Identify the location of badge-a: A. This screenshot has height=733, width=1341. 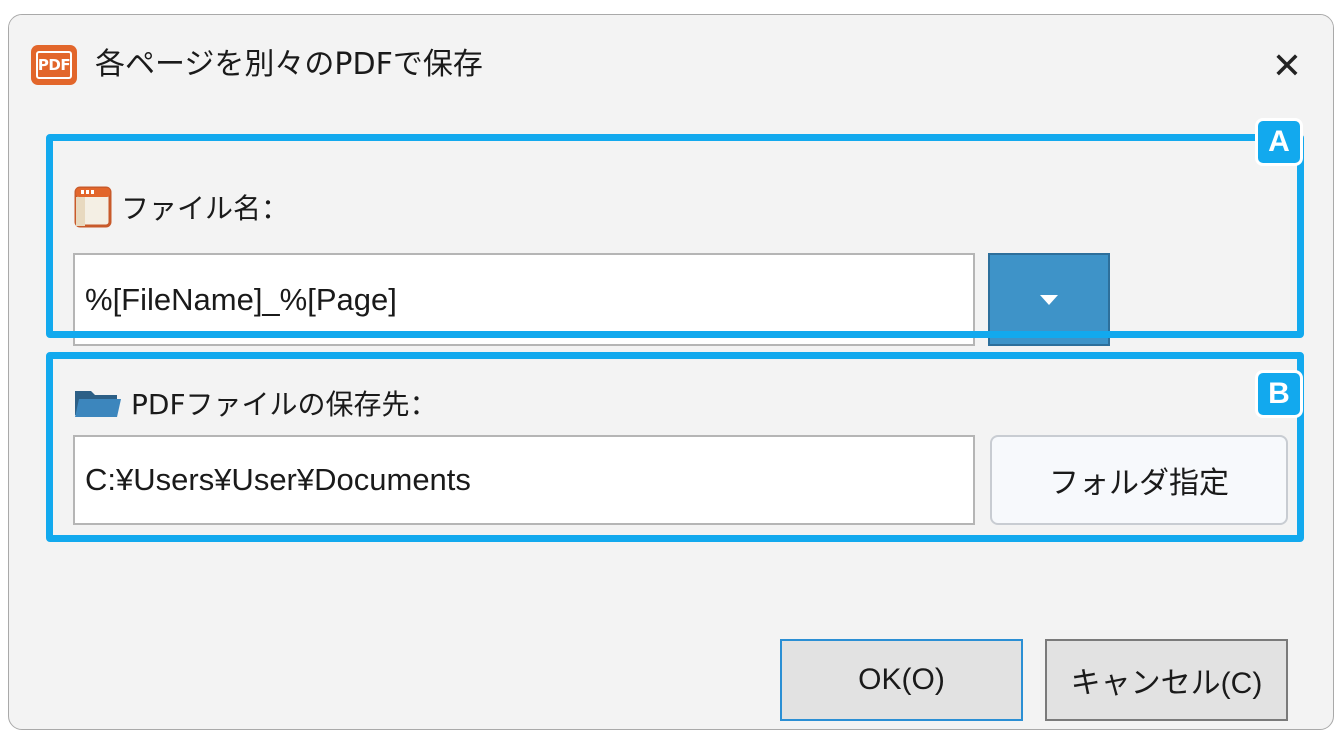
(1279, 142).